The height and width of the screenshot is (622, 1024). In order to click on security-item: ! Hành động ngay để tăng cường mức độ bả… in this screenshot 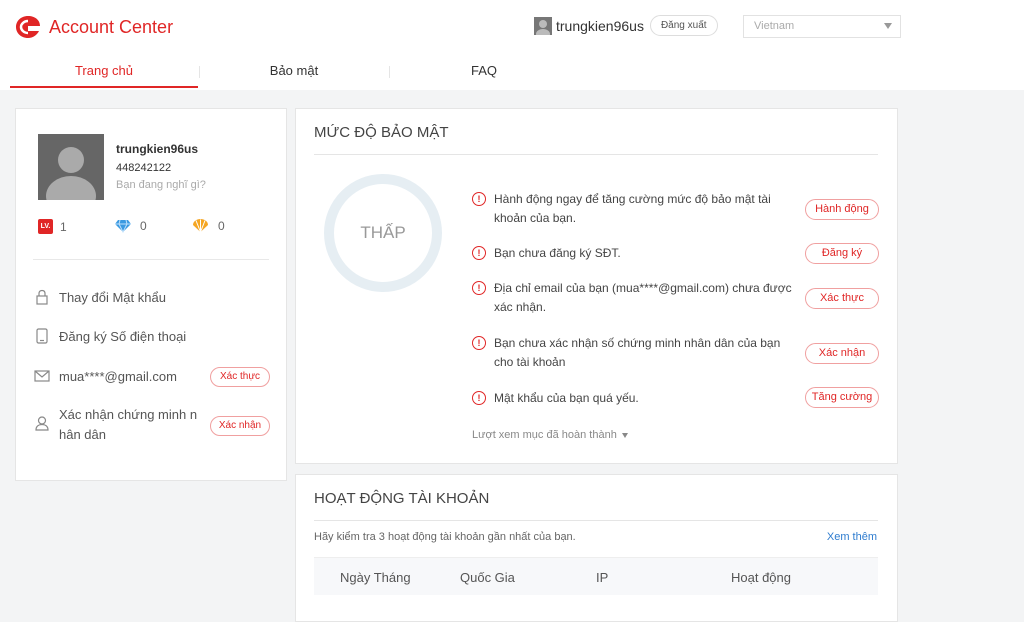, I will do `click(633, 209)`.